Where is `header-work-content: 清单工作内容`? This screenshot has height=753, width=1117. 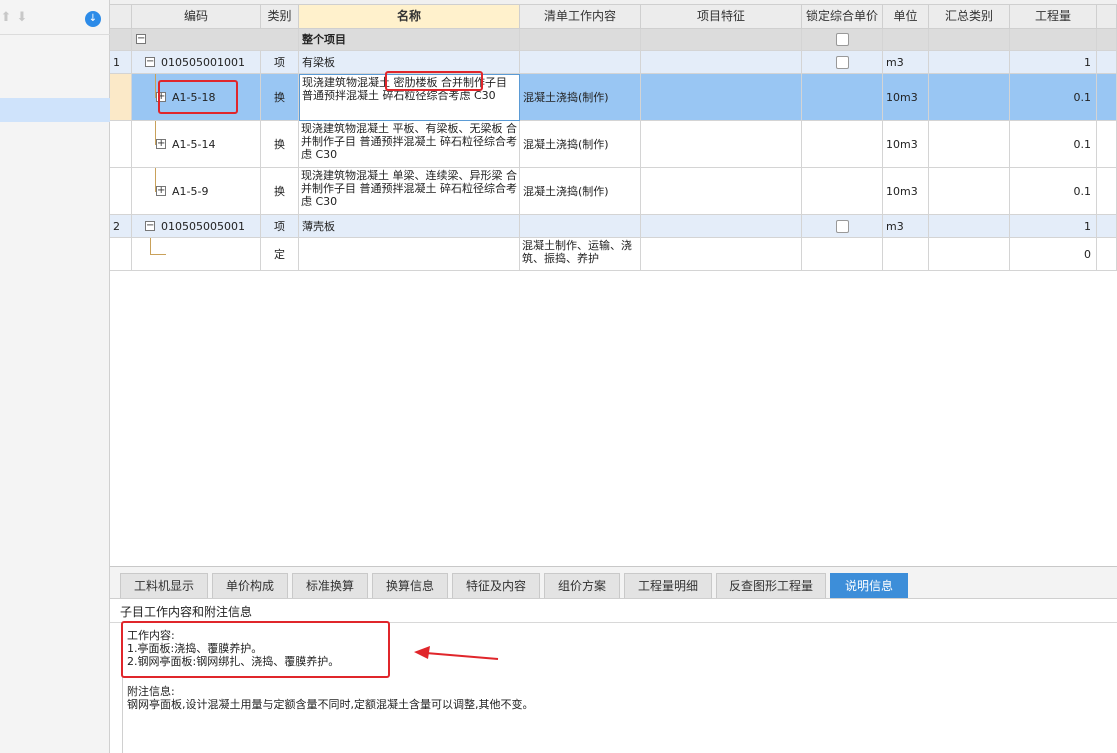
header-work-content: 清单工作内容 is located at coordinates (580, 17).